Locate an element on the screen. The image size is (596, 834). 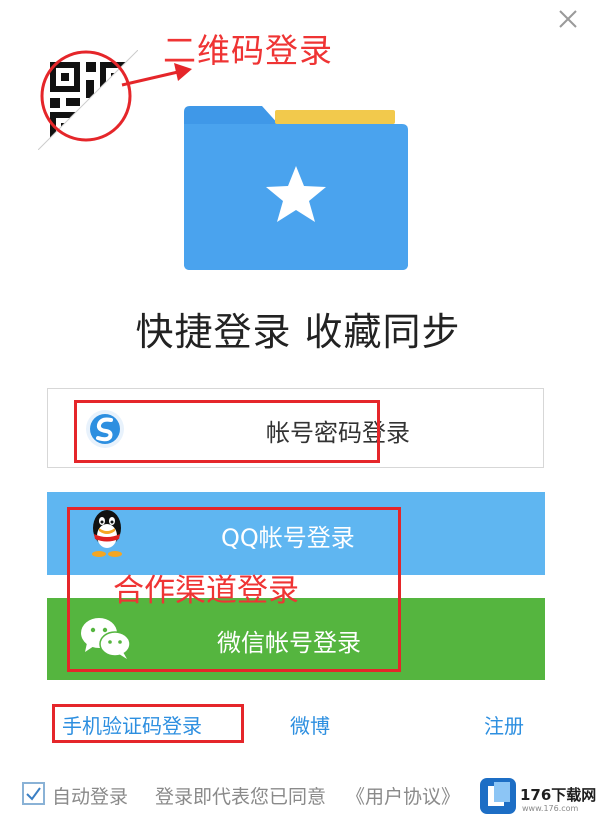
user-agreement-link: 《用户协议》 is located at coordinates (403, 795).